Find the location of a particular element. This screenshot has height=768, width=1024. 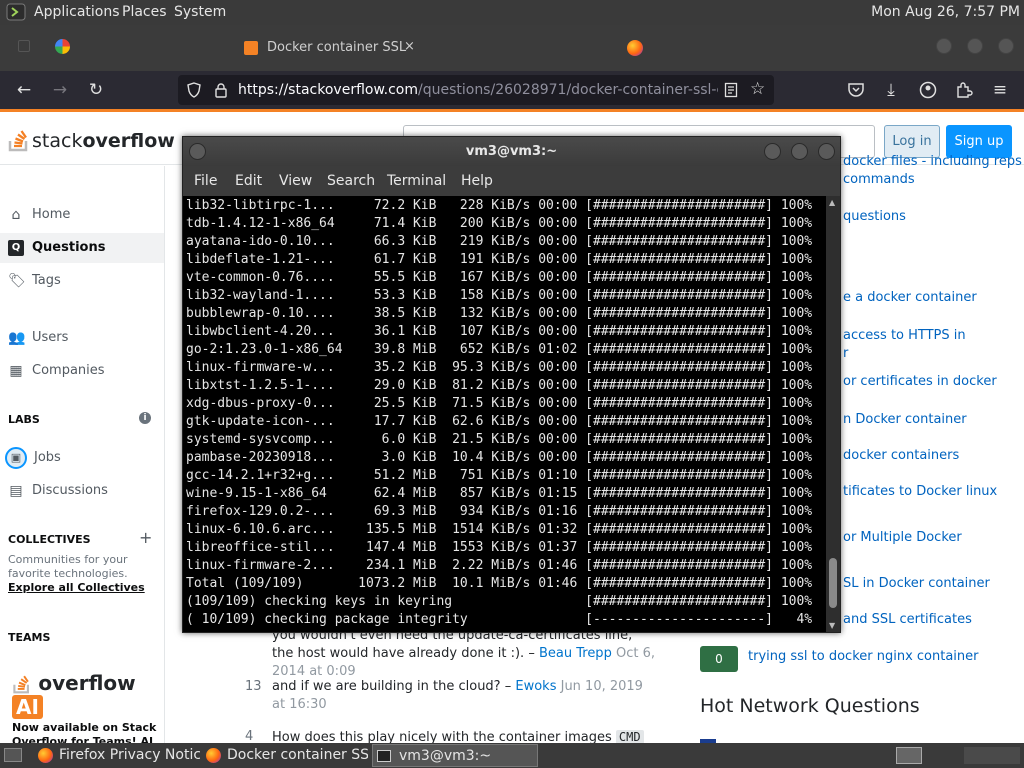

lock-icon is located at coordinates (221, 90).